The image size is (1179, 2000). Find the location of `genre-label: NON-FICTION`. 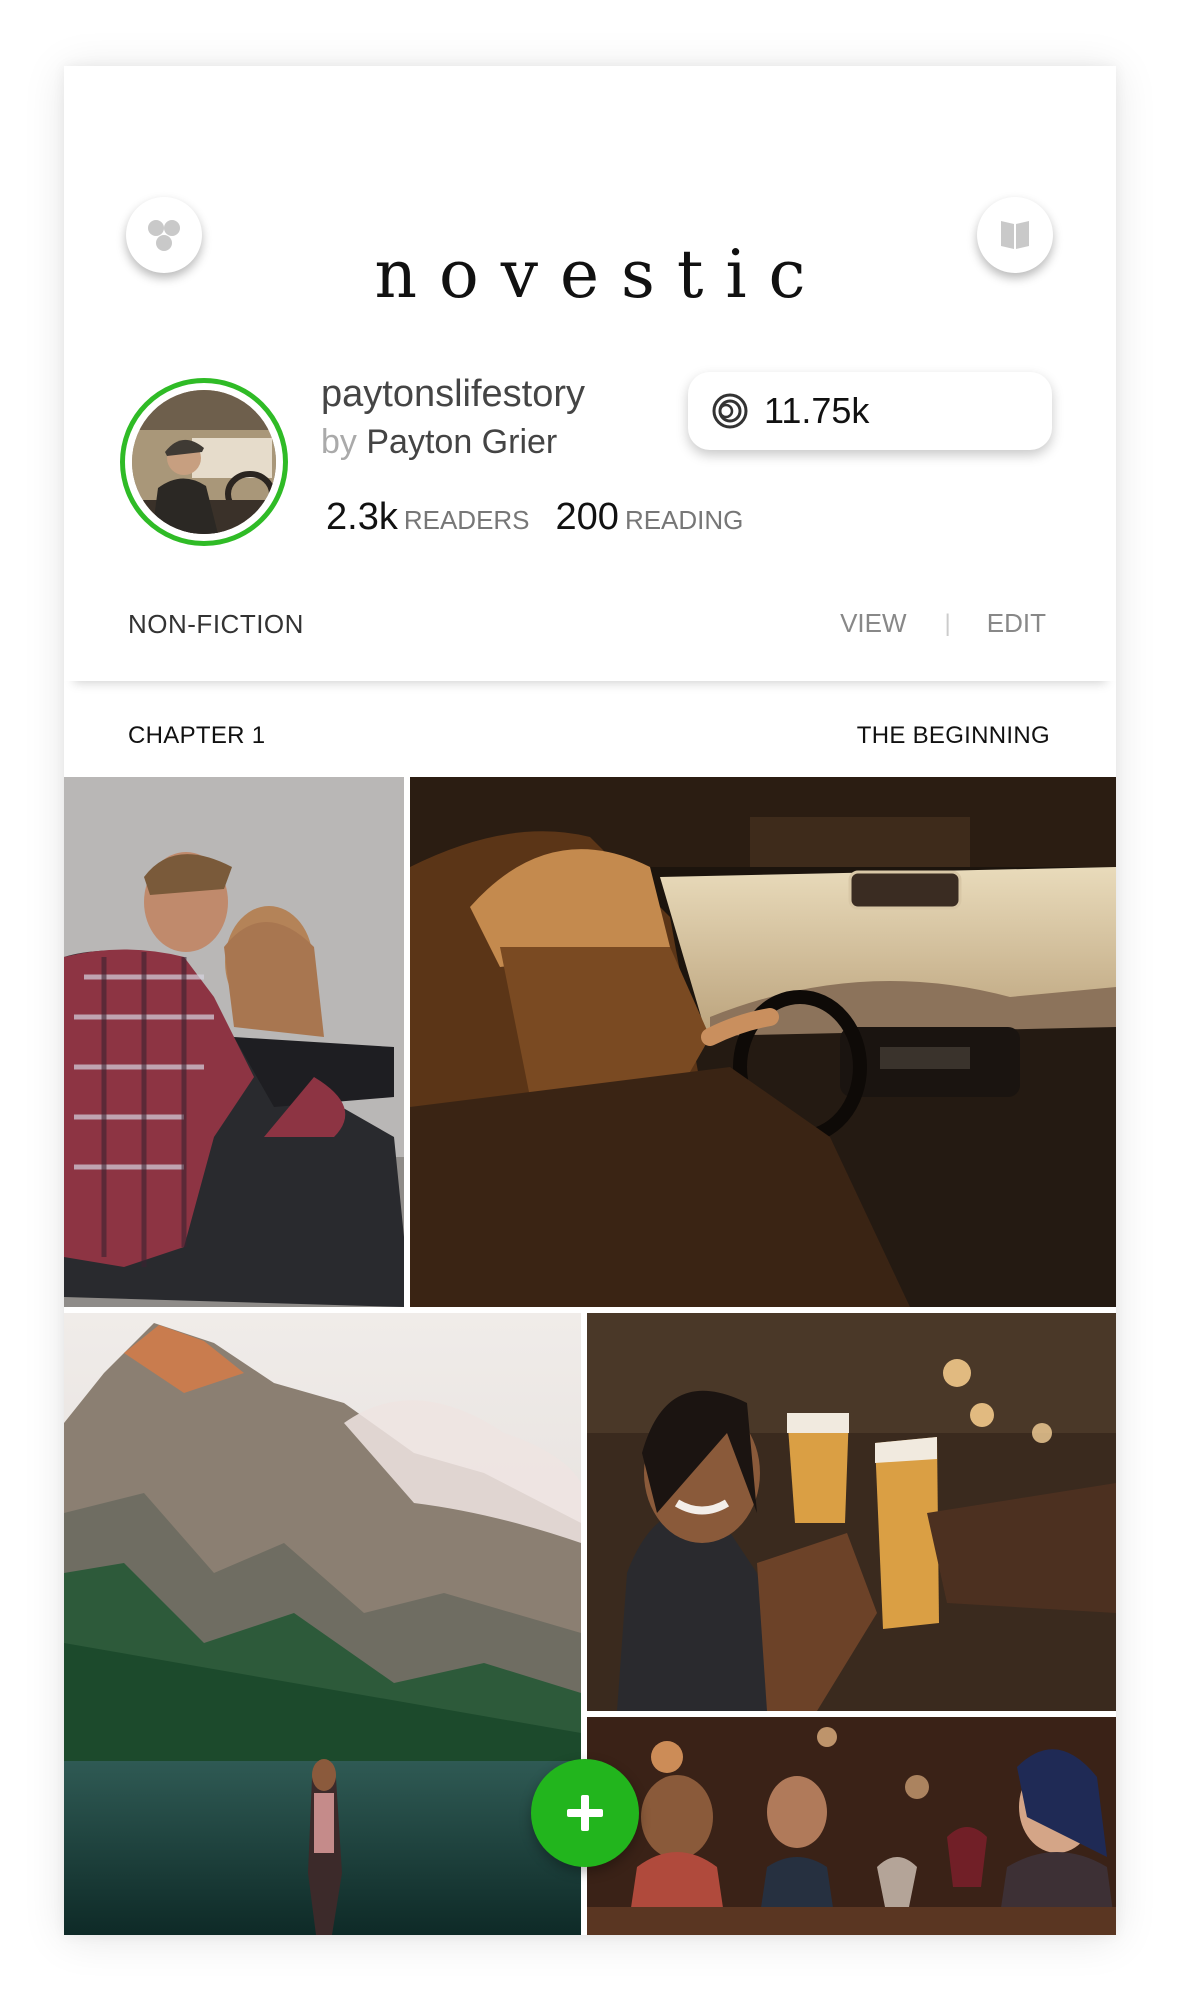

genre-label: NON-FICTION is located at coordinates (216, 624).